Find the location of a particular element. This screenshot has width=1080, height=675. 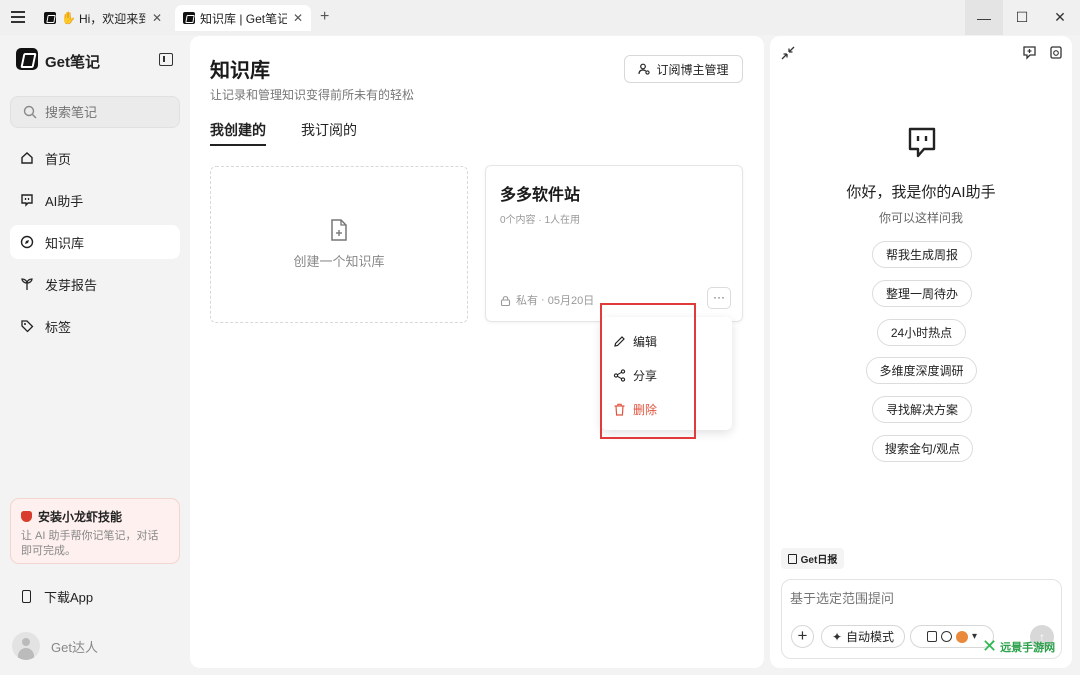

lobster-icon is located at coordinates (26, 516).